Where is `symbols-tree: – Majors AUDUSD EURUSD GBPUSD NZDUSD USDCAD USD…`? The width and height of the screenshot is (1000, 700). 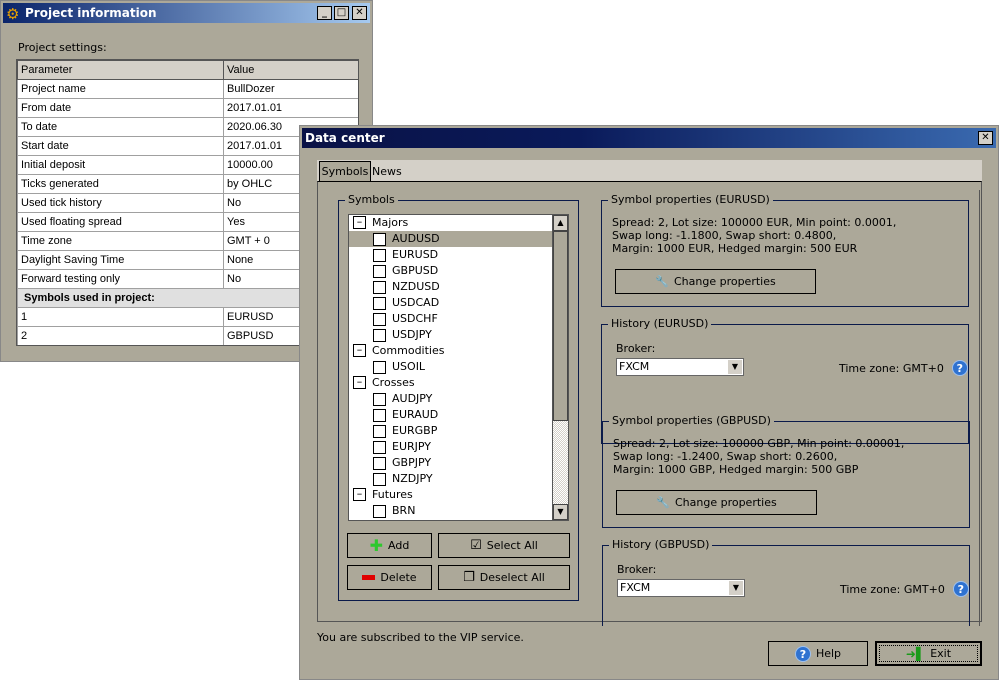
symbols-tree: – Majors AUDUSD EURUSD GBPUSD NZDUSD USDCAD USD… is located at coordinates (458, 367).